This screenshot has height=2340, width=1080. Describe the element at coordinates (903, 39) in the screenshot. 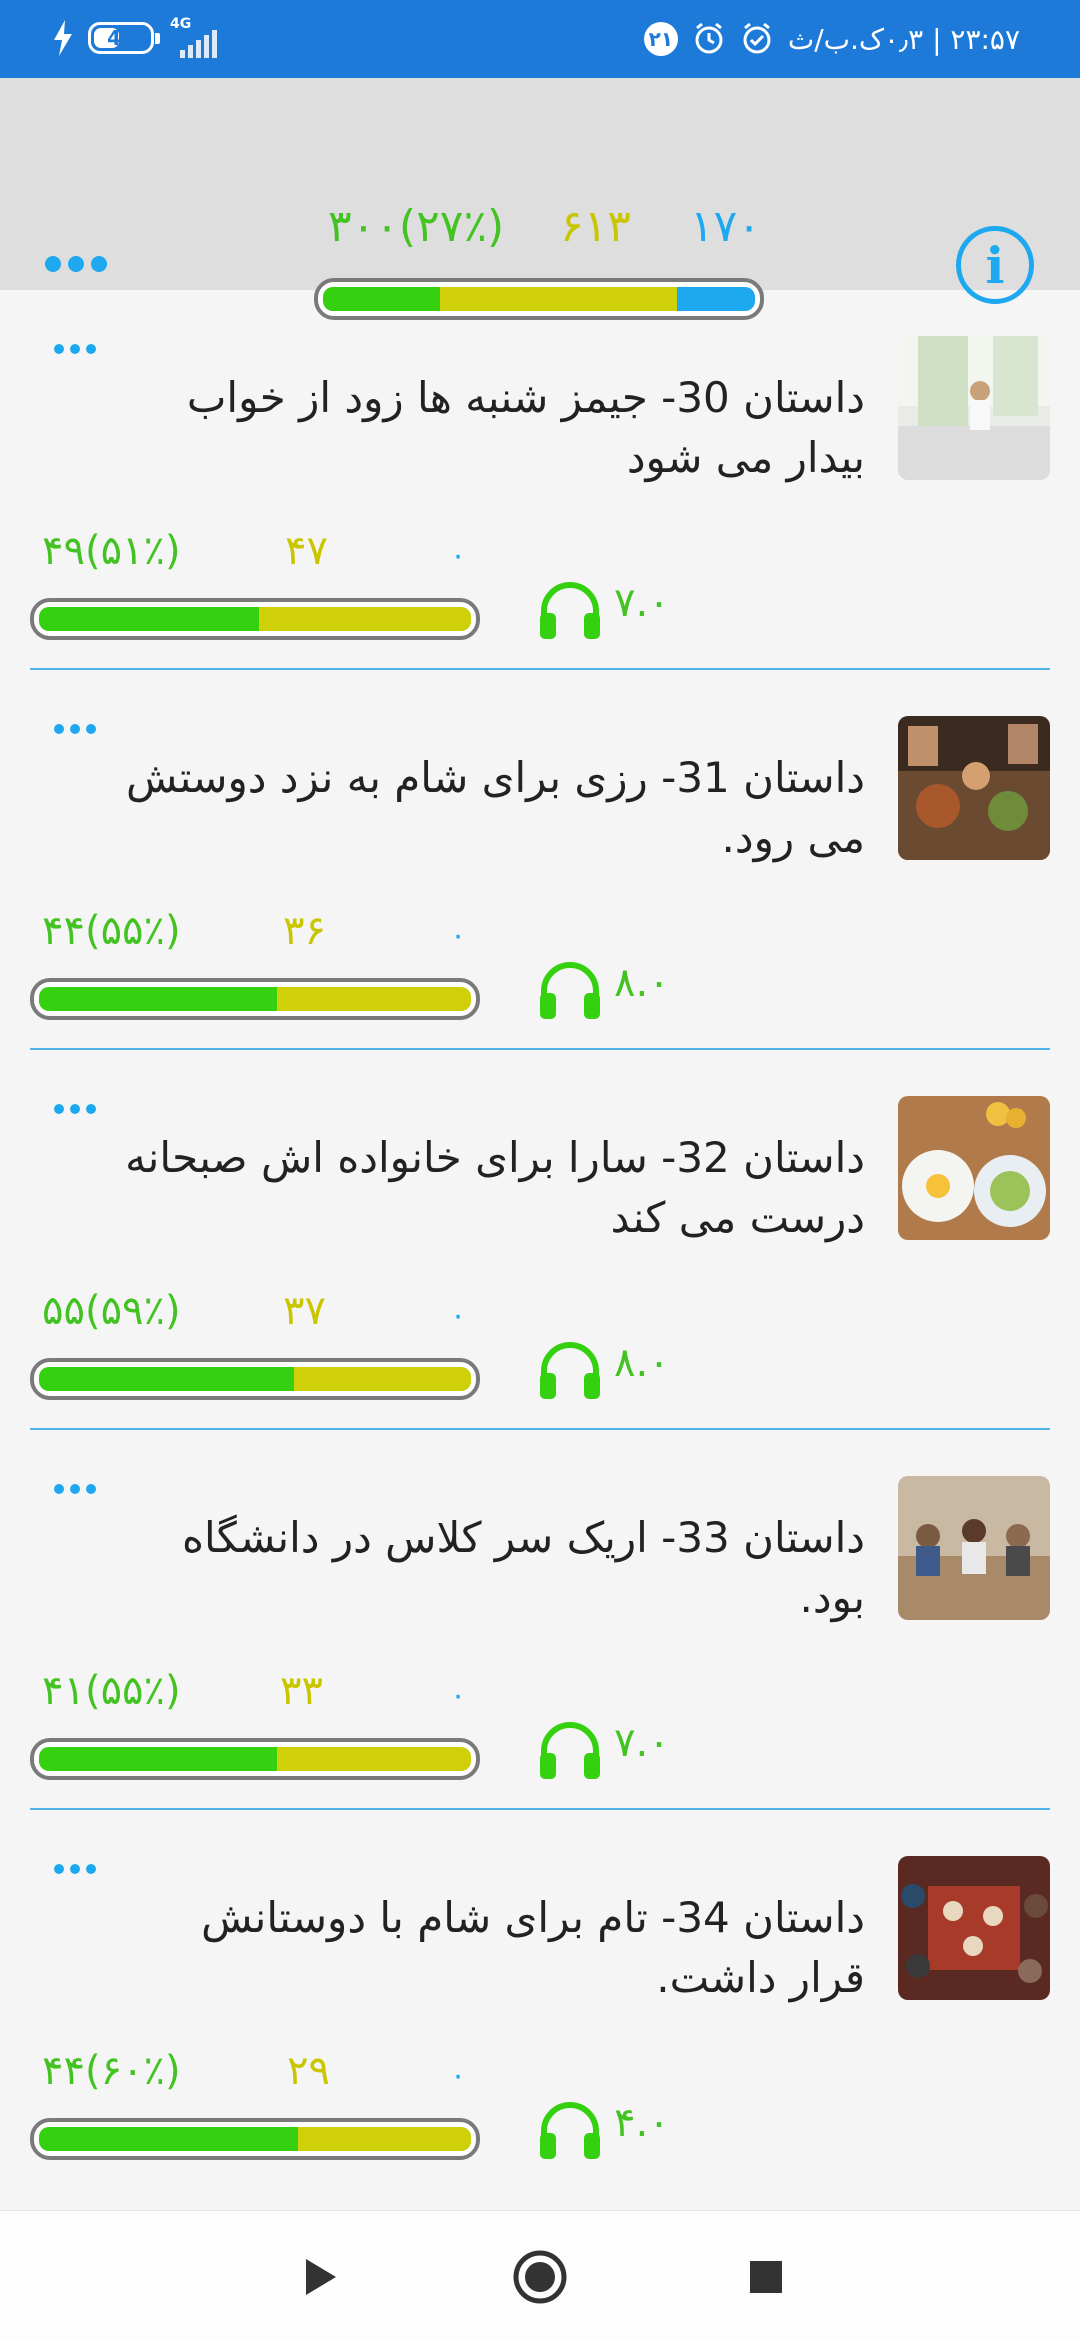

I see `time-date: ۲۳:۵۷ | ۰٫۳ک.ب/ث` at that location.